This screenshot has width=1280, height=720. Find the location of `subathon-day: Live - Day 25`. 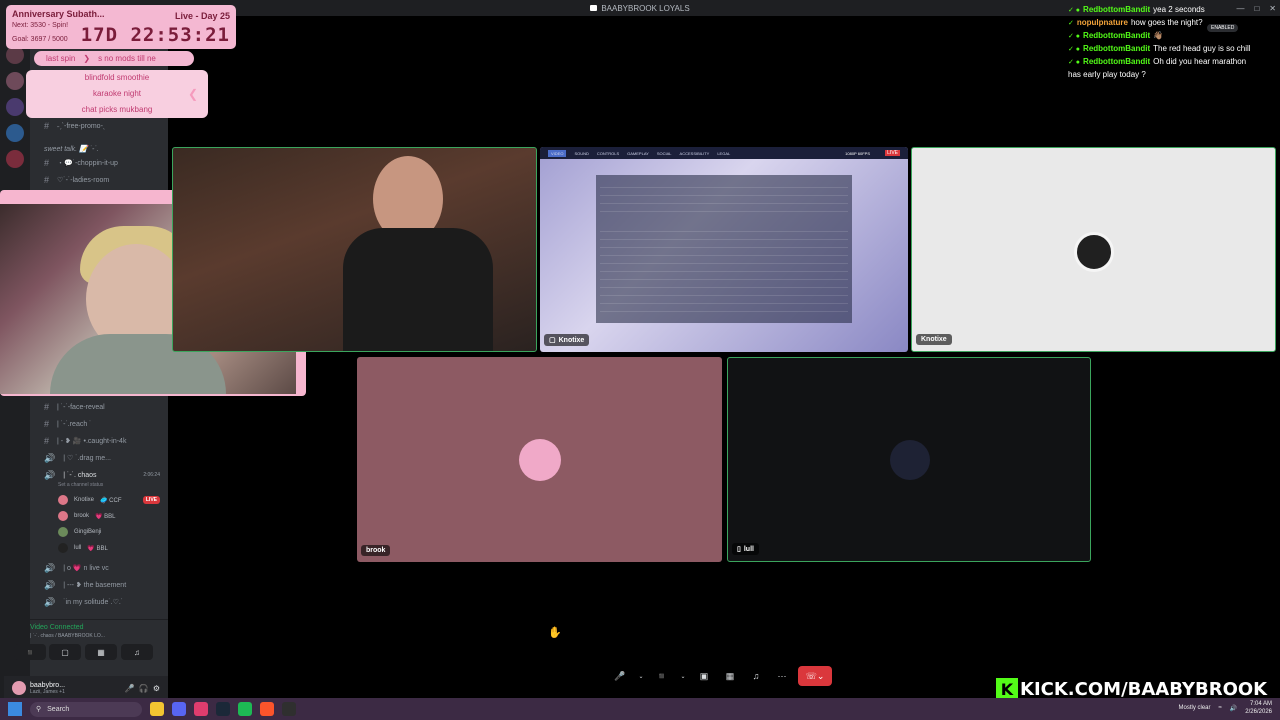

subathon-day: Live - Day 25 is located at coordinates (202, 16).